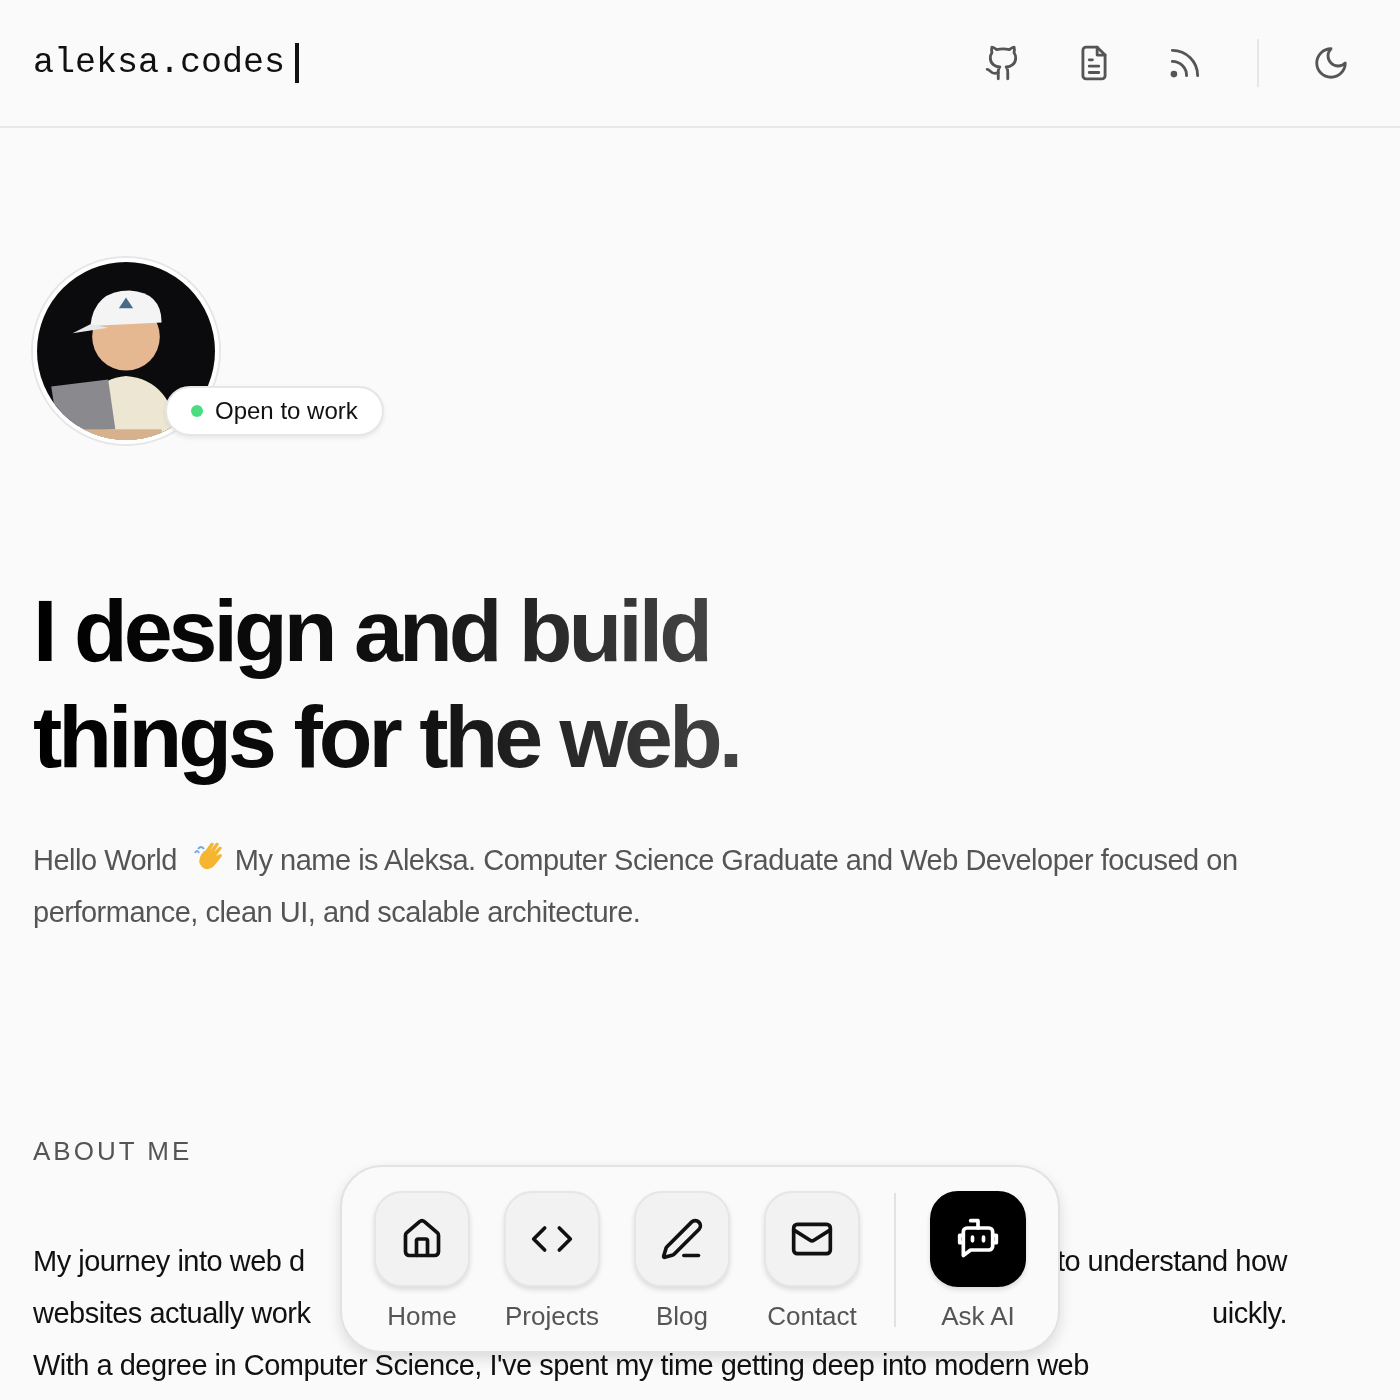  I want to click on intro-text: Hello World My name is Aleksa. Computer Science Graduate and Web Developer focused on performance, clean UI, and scalable architecture., so click(698, 886).